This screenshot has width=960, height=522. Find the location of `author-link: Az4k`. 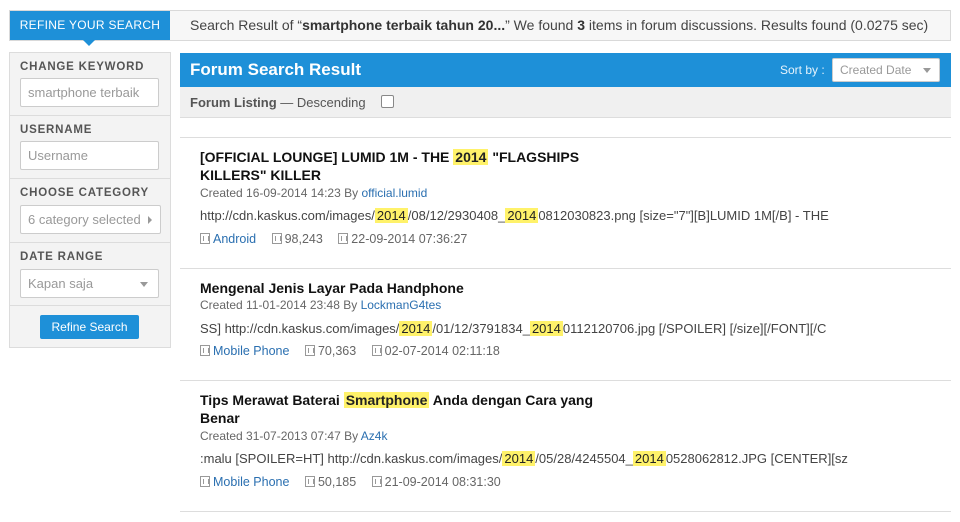

author-link: Az4k is located at coordinates (374, 436).